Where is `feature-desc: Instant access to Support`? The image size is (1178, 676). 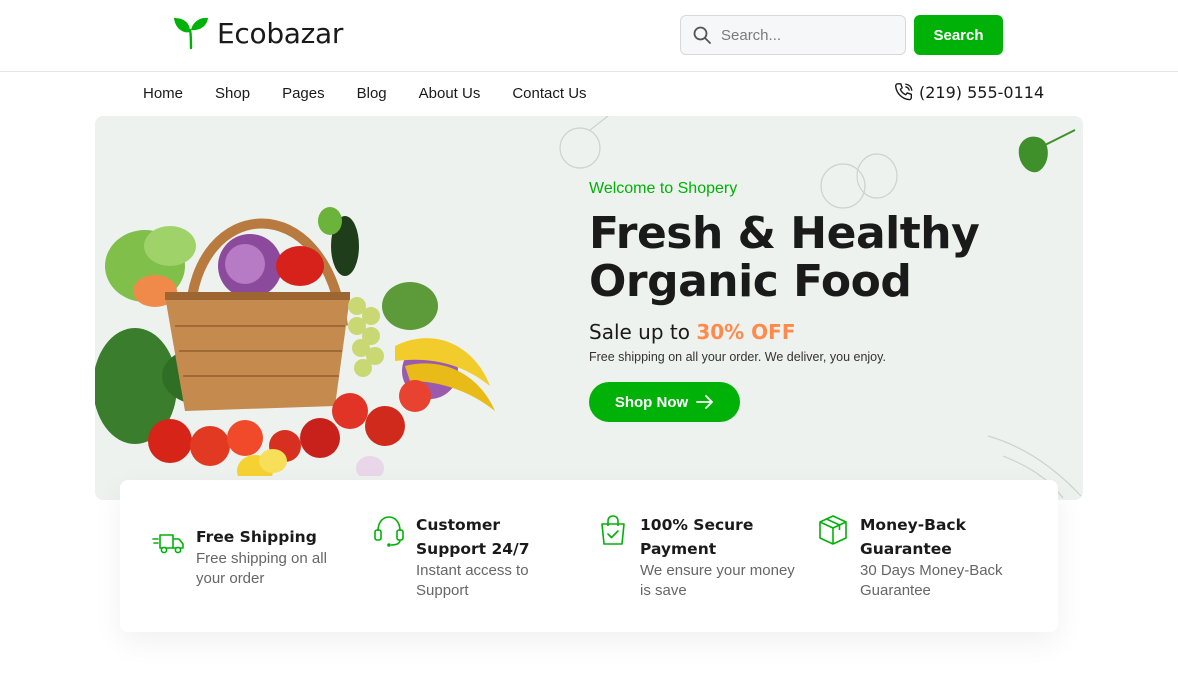 feature-desc: Instant access to Support is located at coordinates (472, 580).